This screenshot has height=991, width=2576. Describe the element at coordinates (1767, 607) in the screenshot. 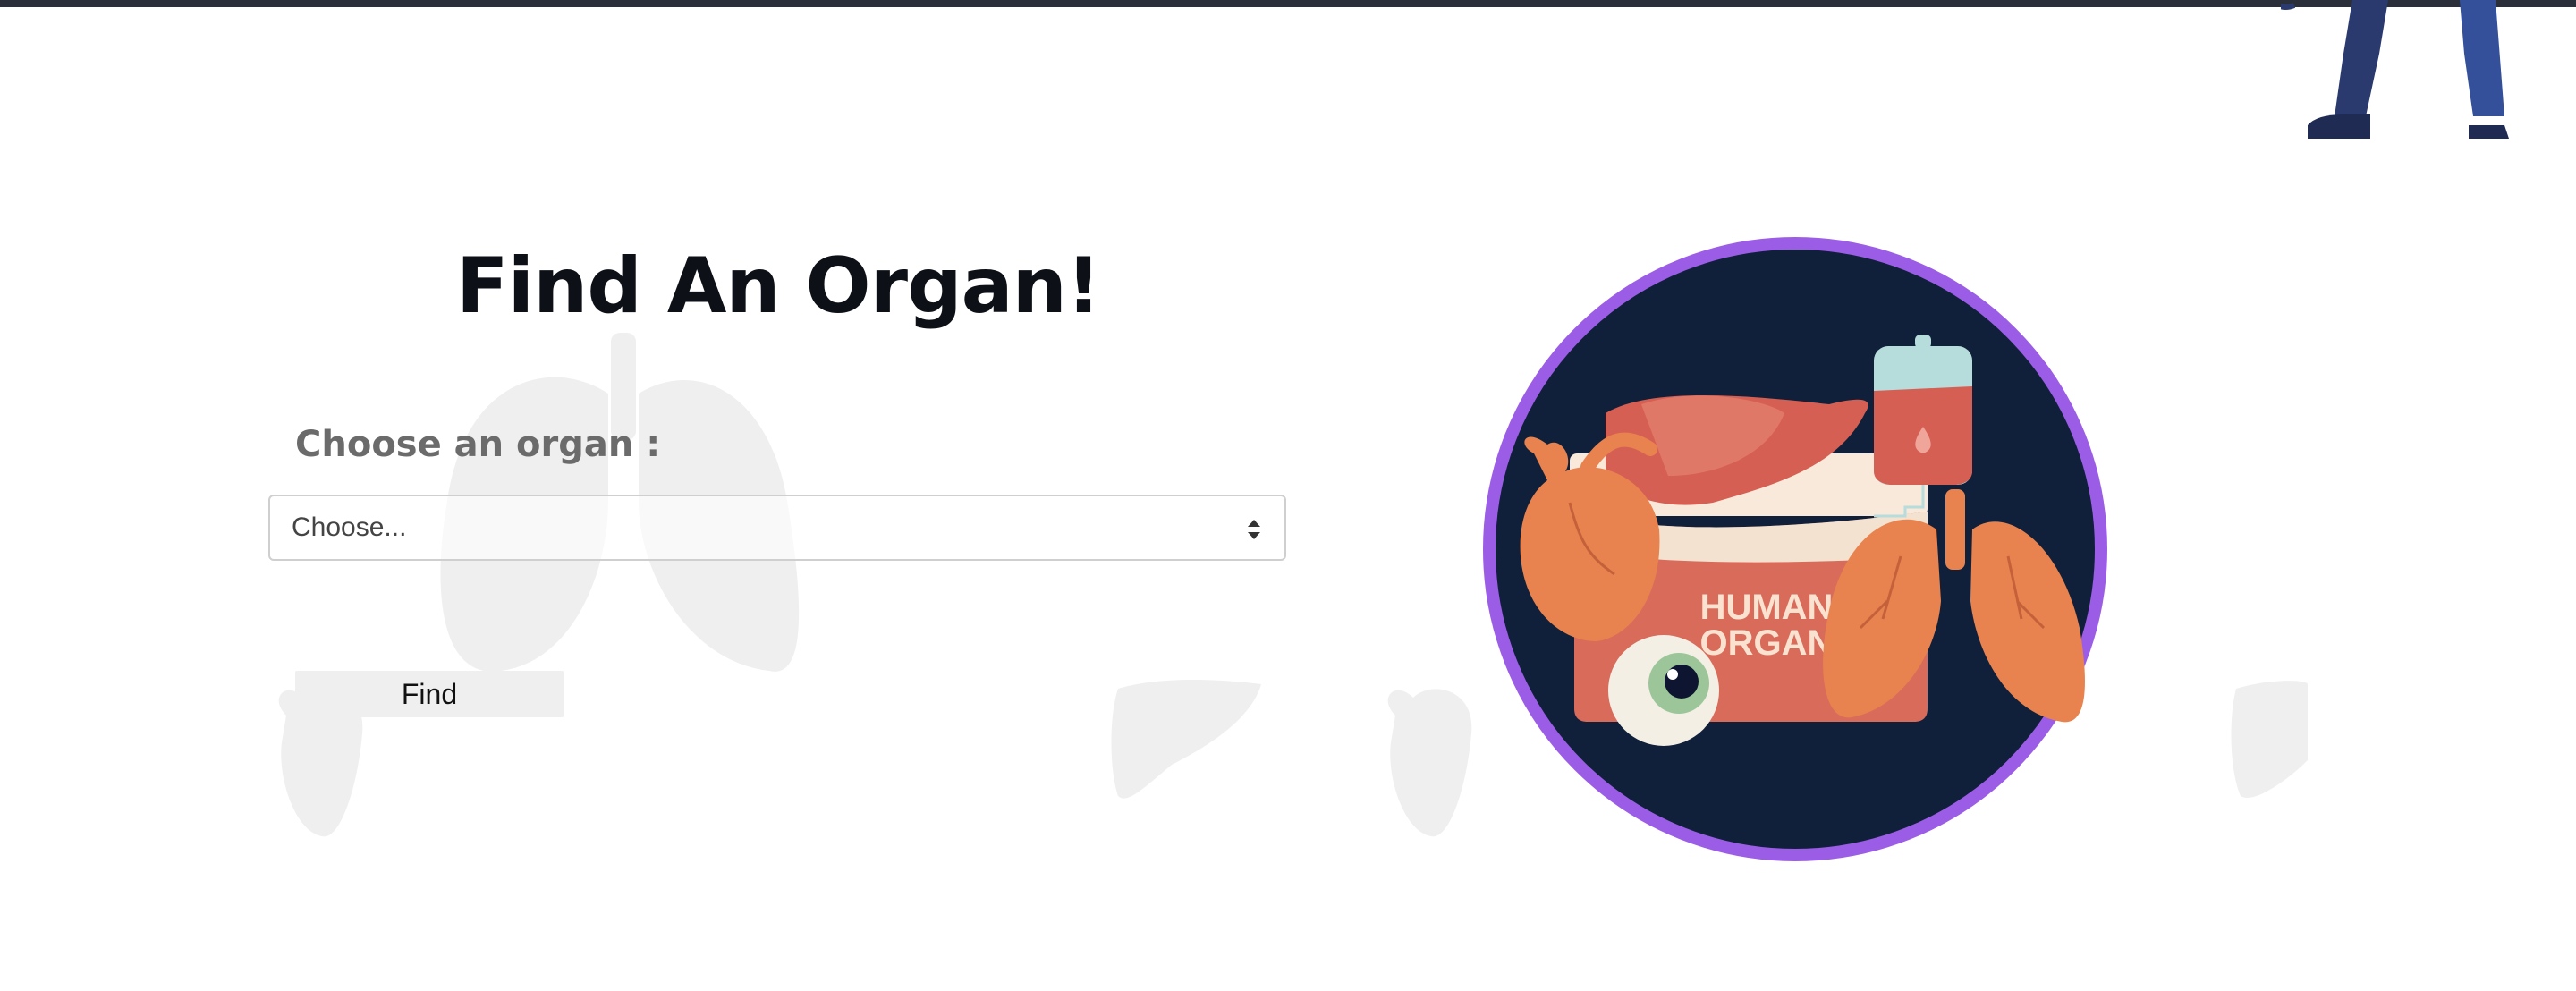

I see `illustration-text-human: HUMAN` at that location.